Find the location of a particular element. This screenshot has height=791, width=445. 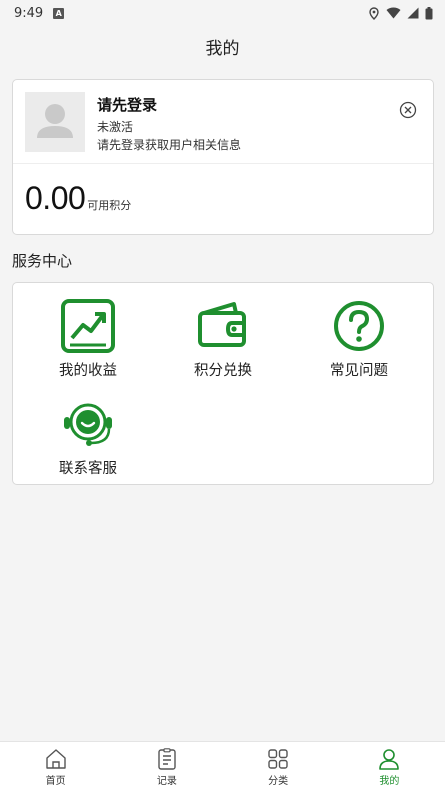

wifi-icon is located at coordinates (393, 13).